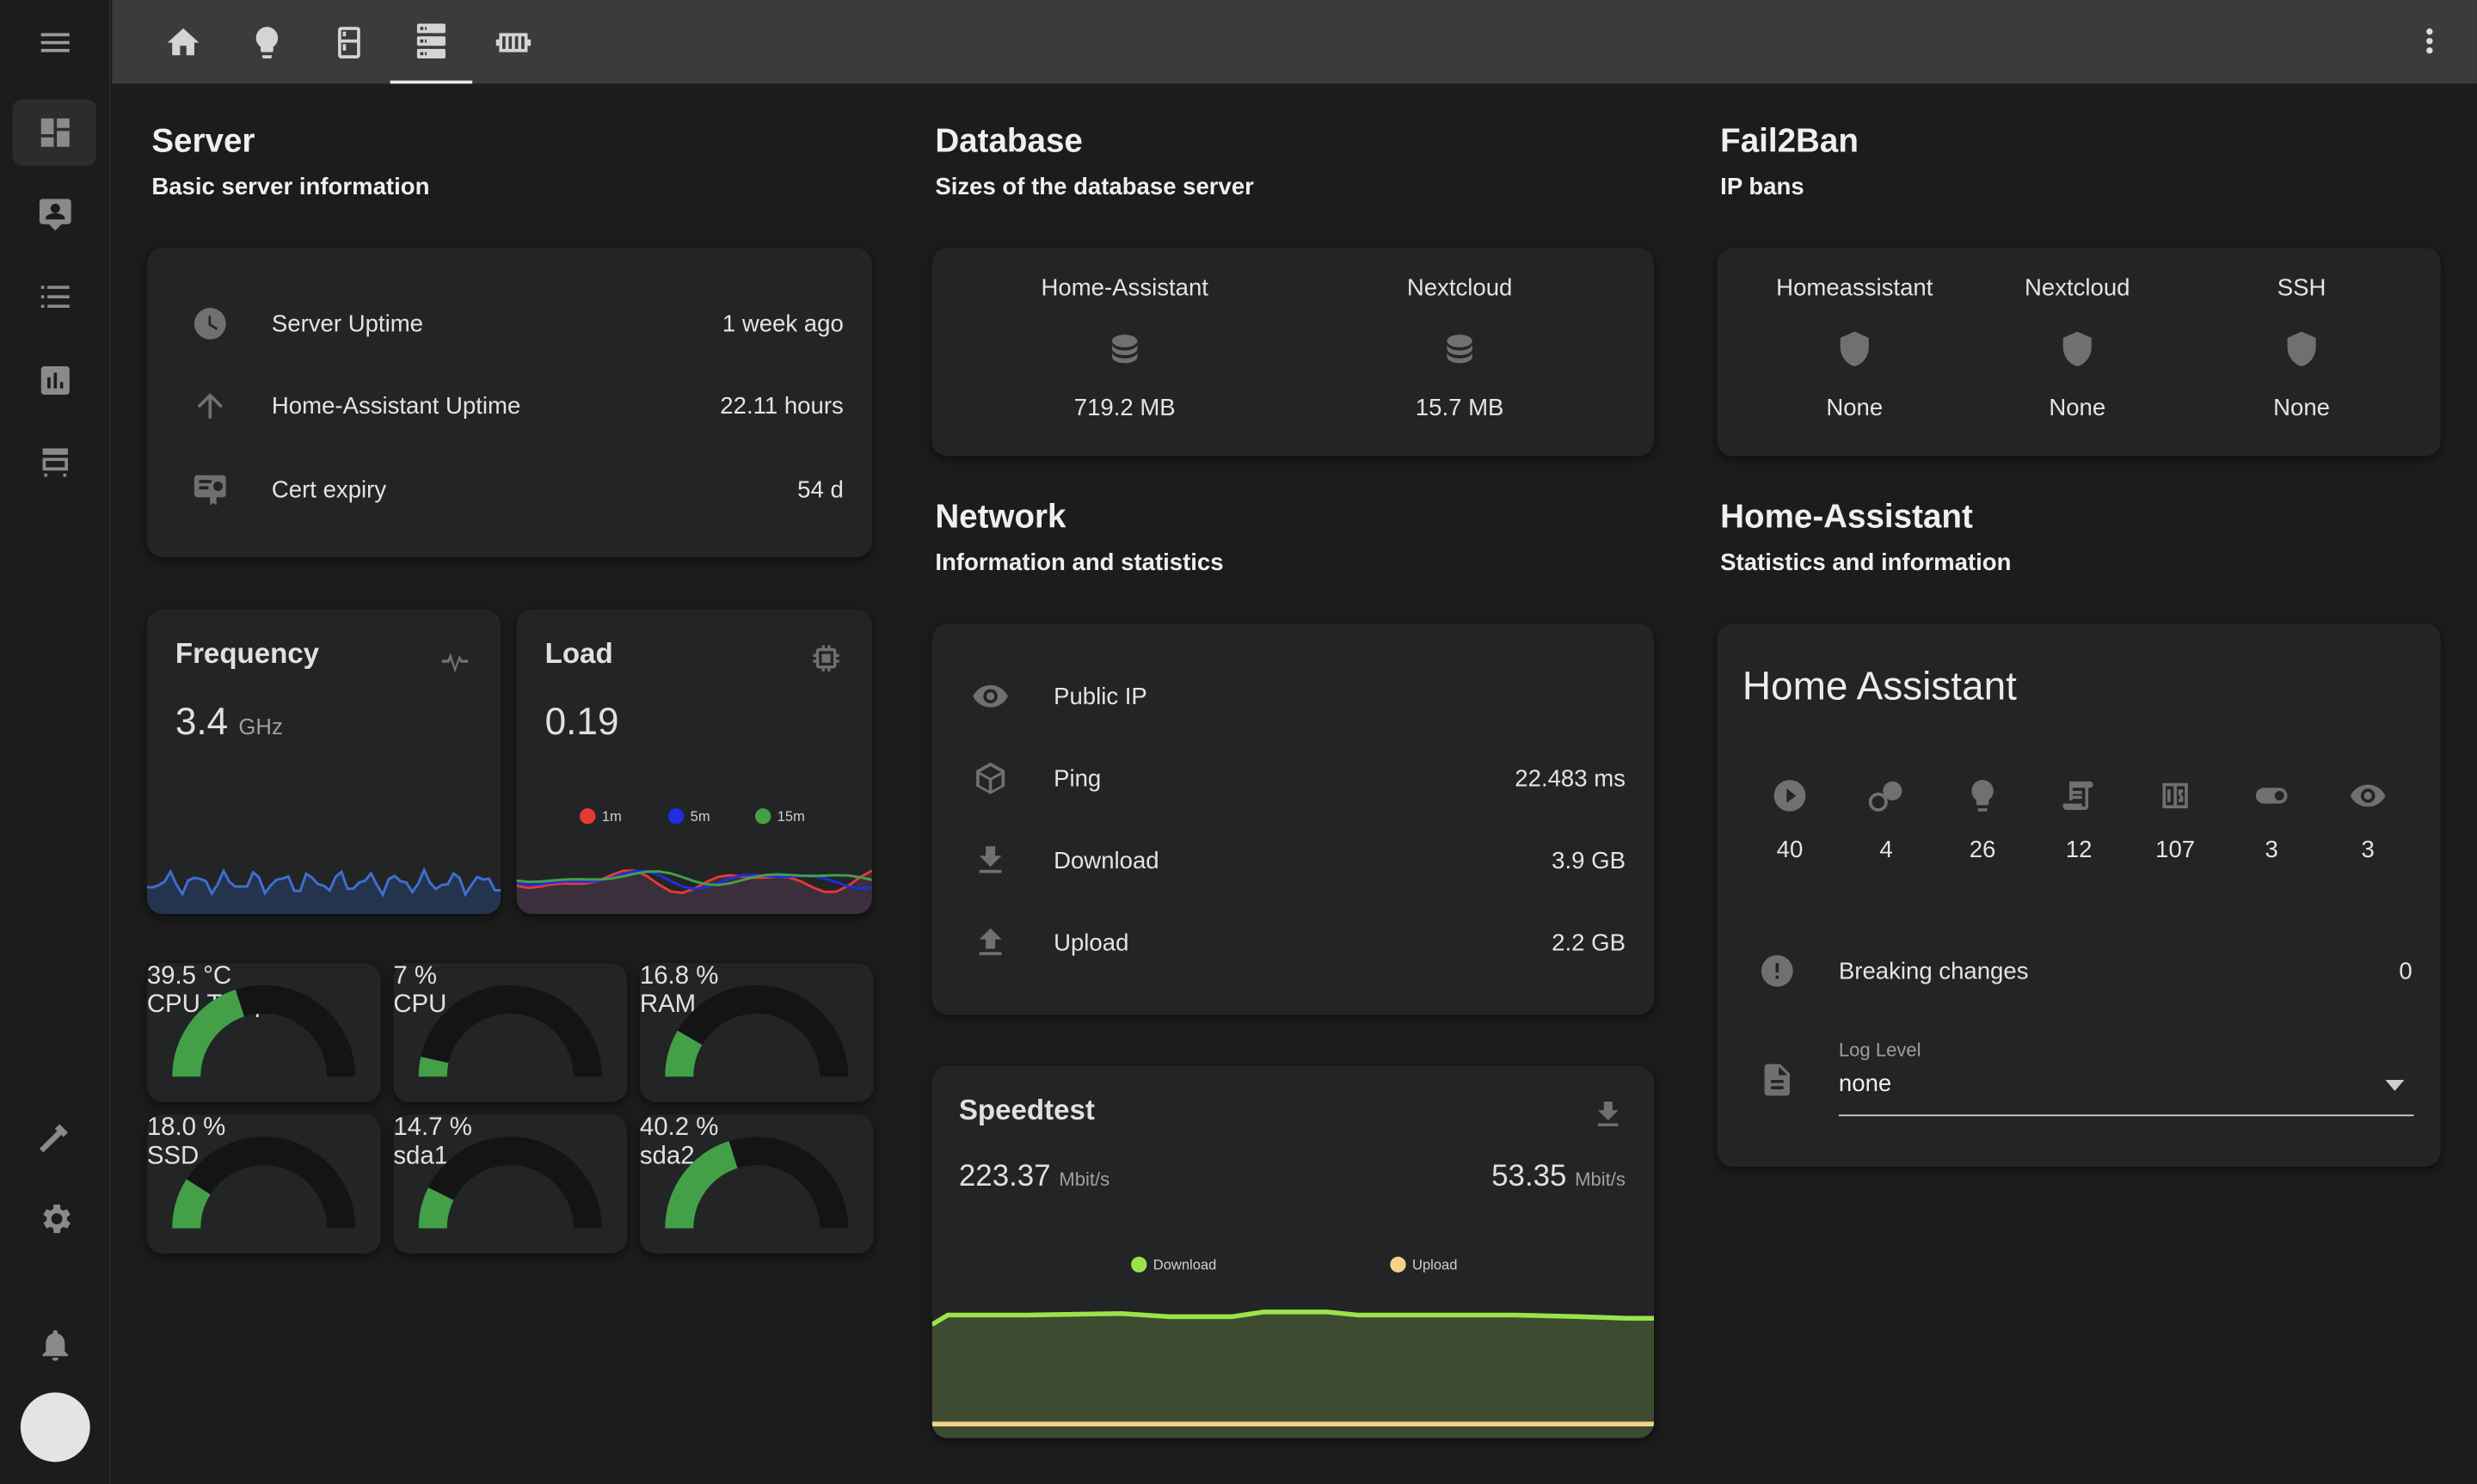  What do you see at coordinates (54, 132) in the screenshot?
I see `sidebar-item-overview` at bounding box center [54, 132].